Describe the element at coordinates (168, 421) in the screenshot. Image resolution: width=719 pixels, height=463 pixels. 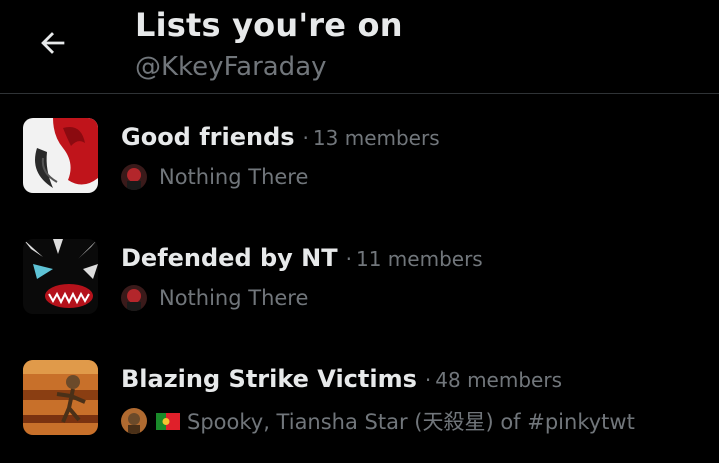
I see `portugal-flag-icon` at that location.